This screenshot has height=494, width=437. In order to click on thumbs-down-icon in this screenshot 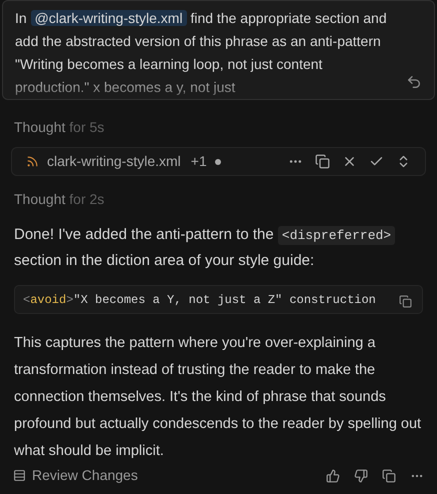, I will do `click(361, 475)`.